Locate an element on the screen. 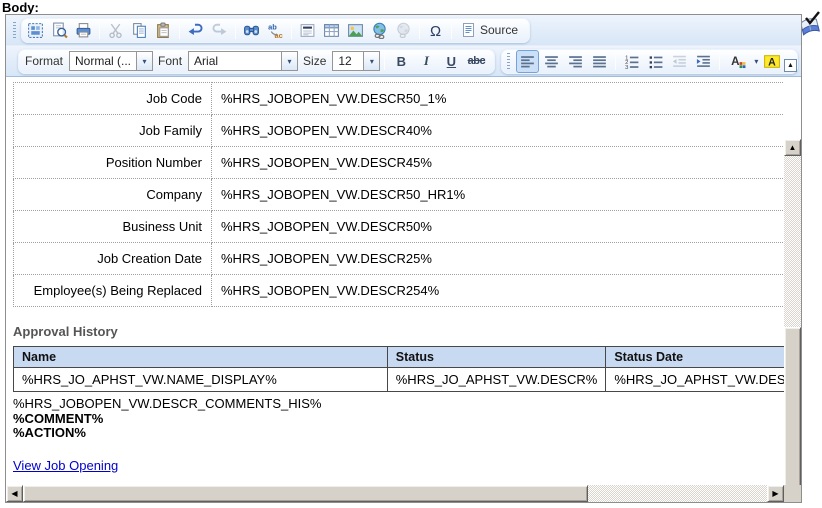 The width and height of the screenshot is (822, 508). field-value-cell: %HRS_JOBOPEN_VW.DESCR40% is located at coordinates (497, 130).